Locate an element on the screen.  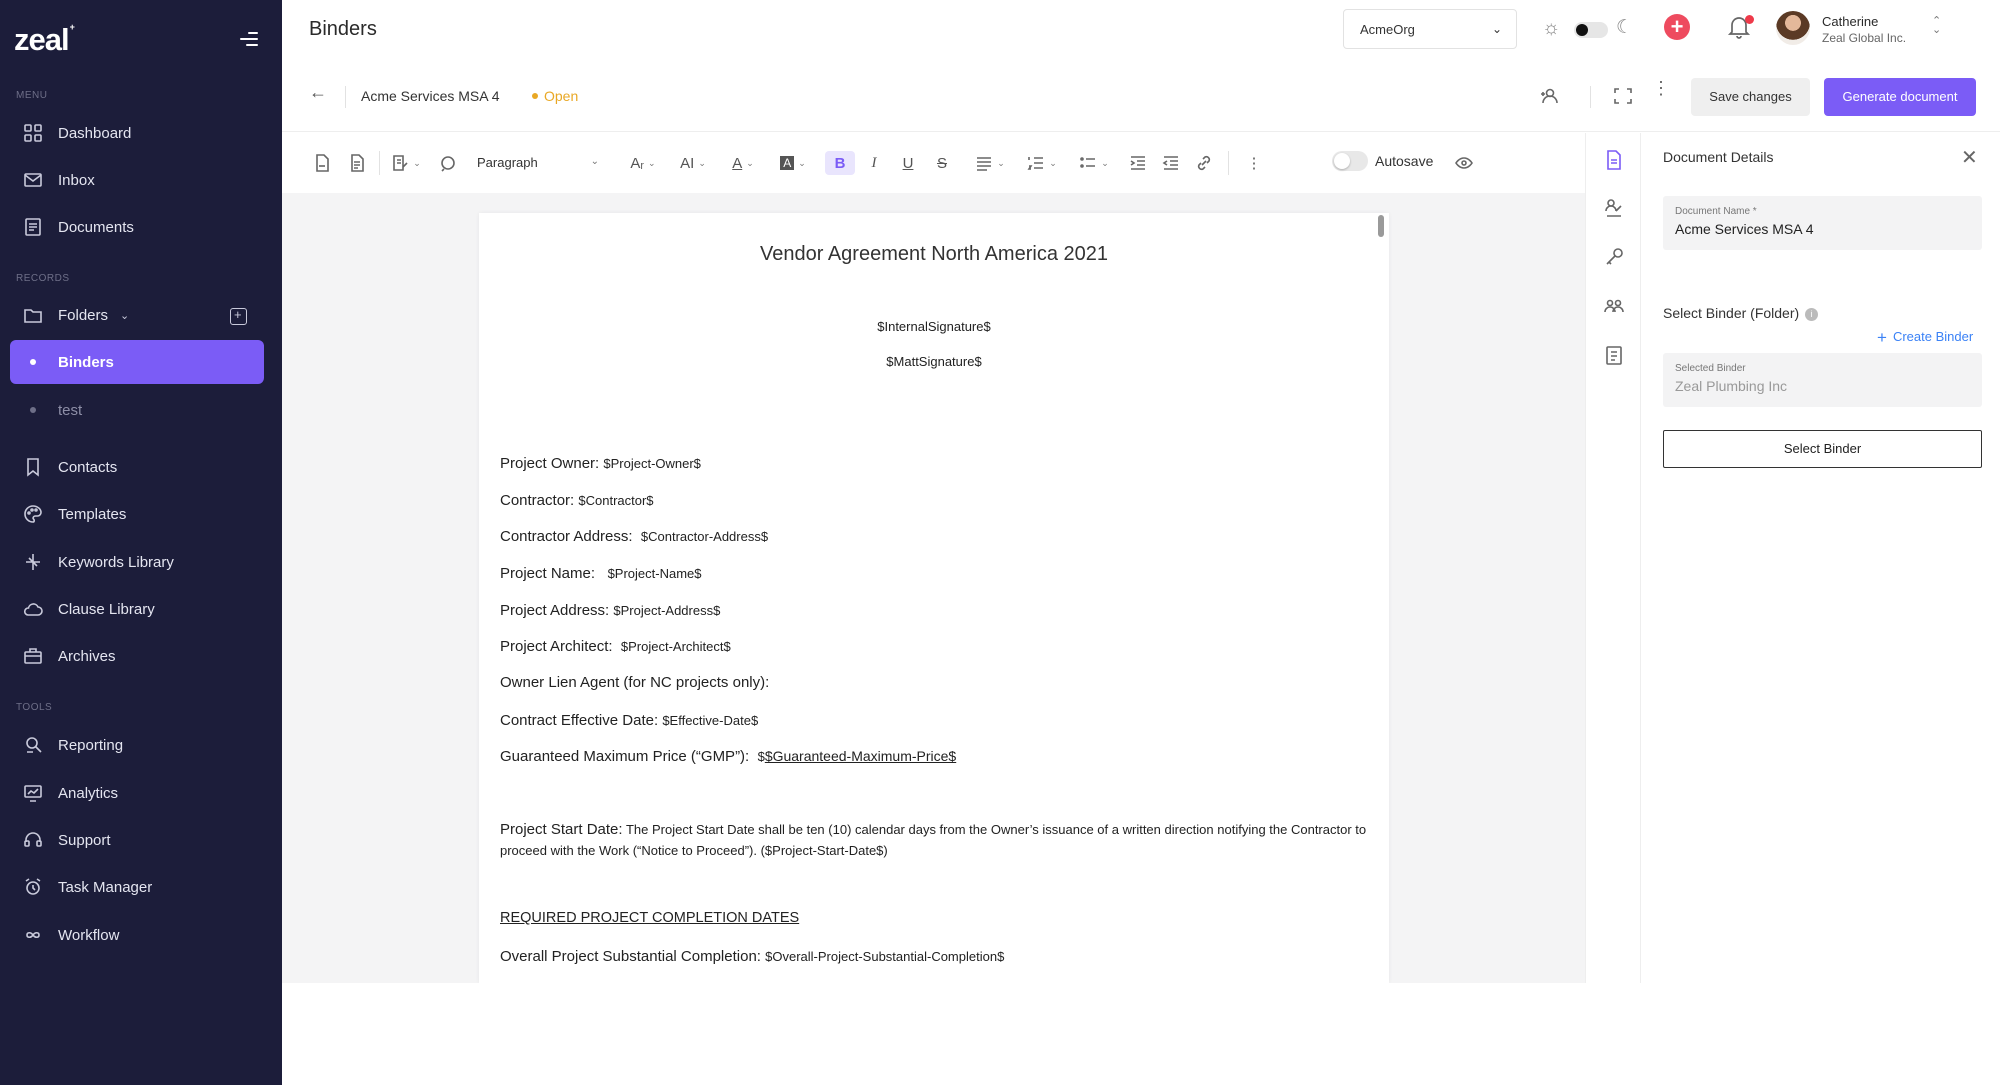
team-icon is located at coordinates (1614, 306).